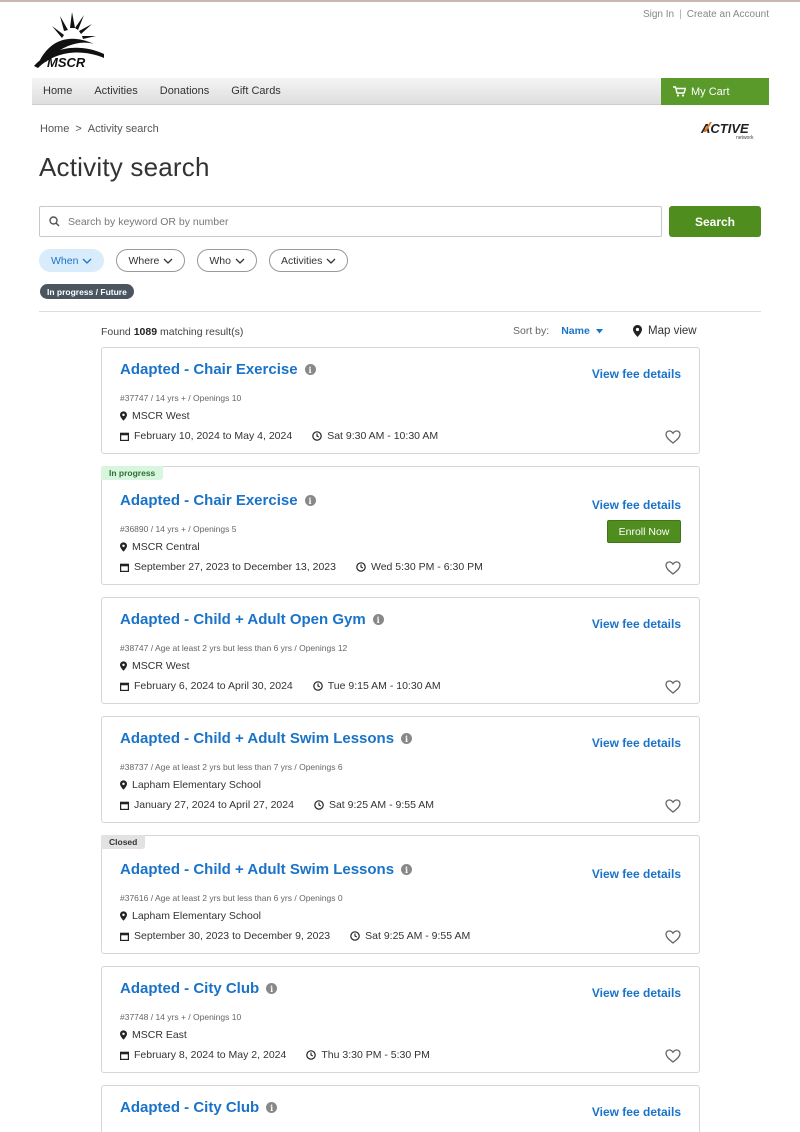  I want to click on breadcrumb-home: Home, so click(54, 129).